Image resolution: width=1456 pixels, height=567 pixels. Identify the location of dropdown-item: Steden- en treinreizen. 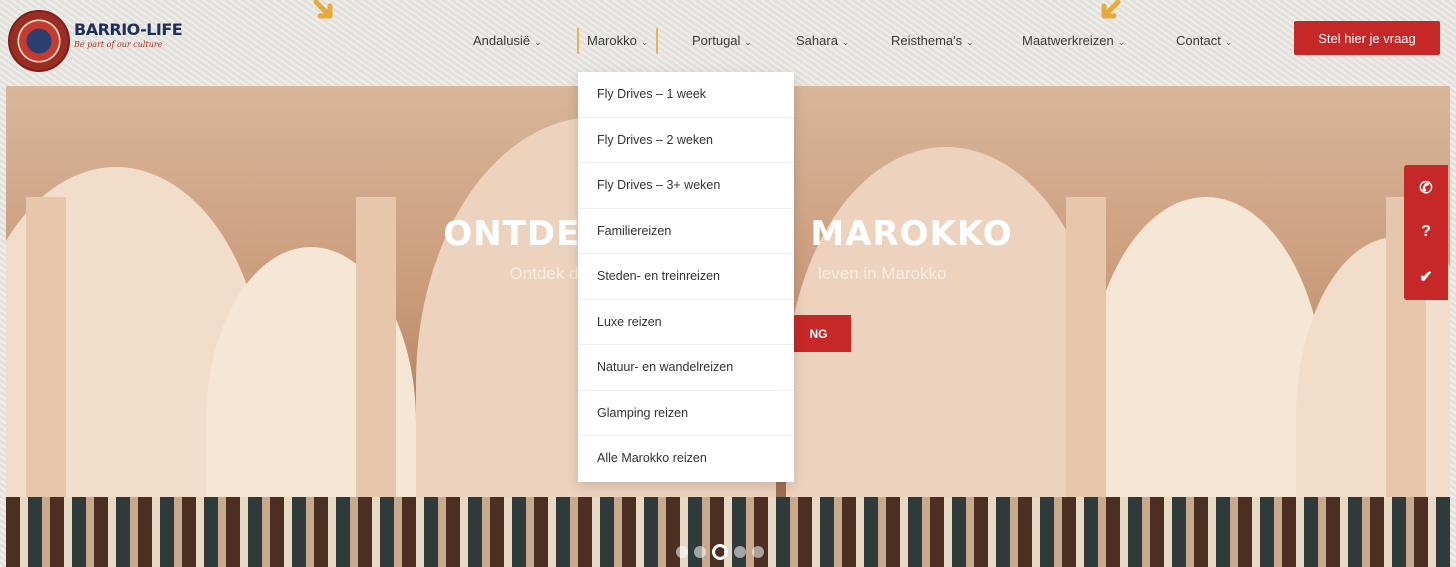
(686, 277).